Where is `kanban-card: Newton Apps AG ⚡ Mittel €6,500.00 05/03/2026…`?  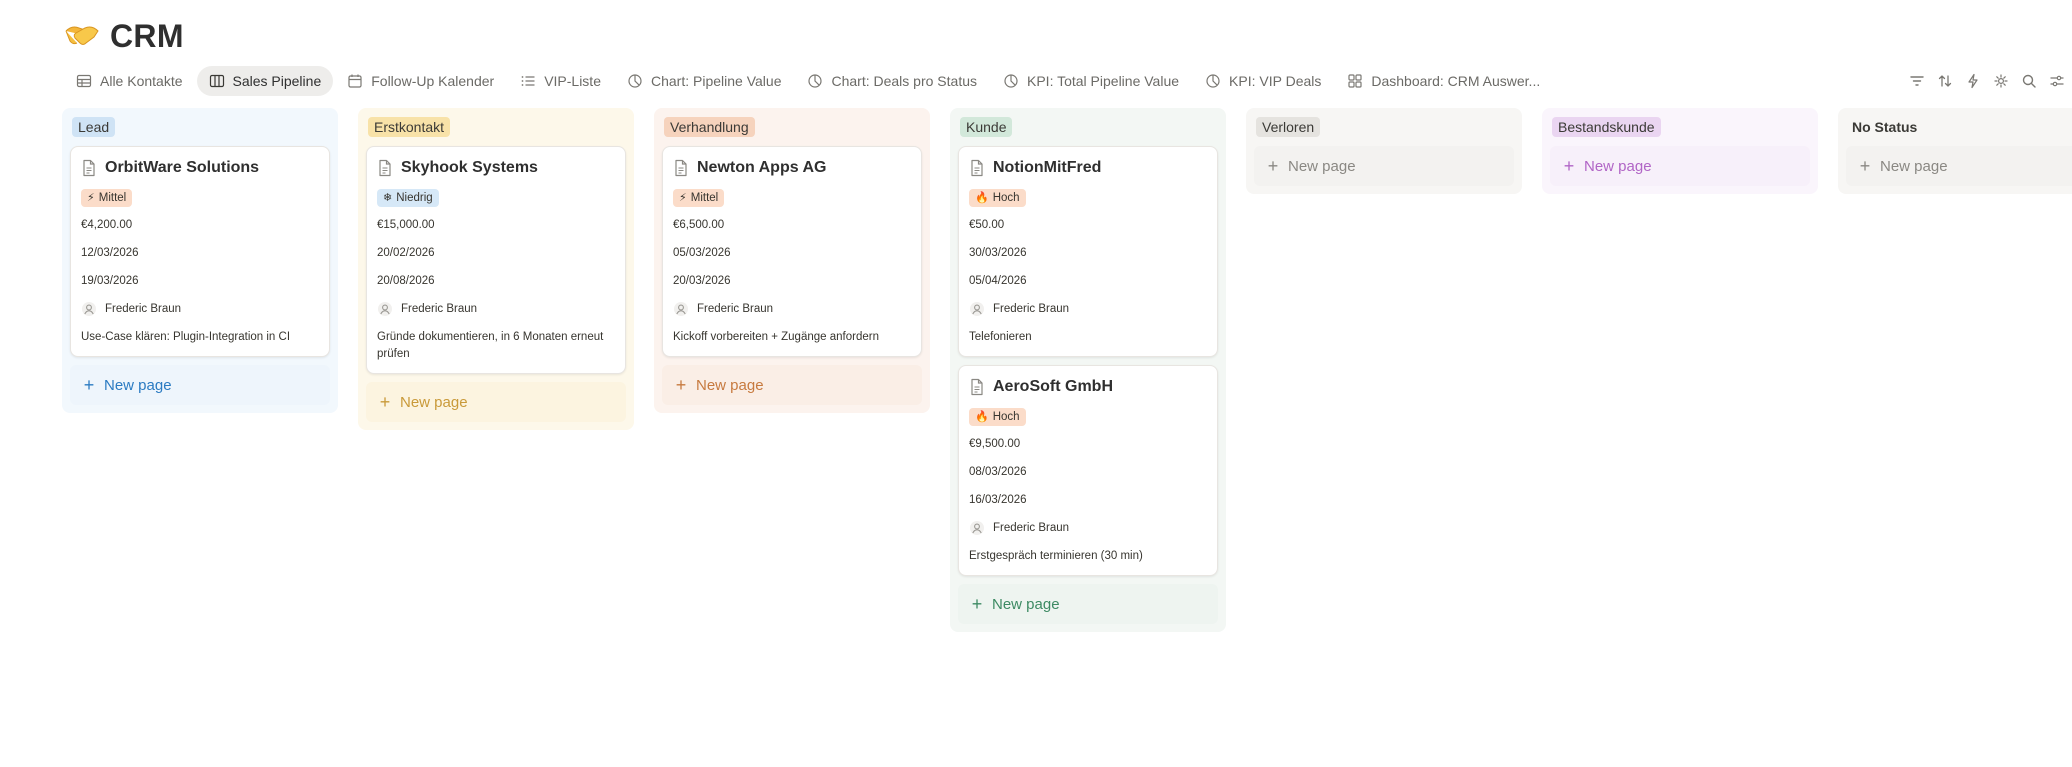 kanban-card: Newton Apps AG ⚡ Mittel €6,500.00 05/03/2026… is located at coordinates (792, 251).